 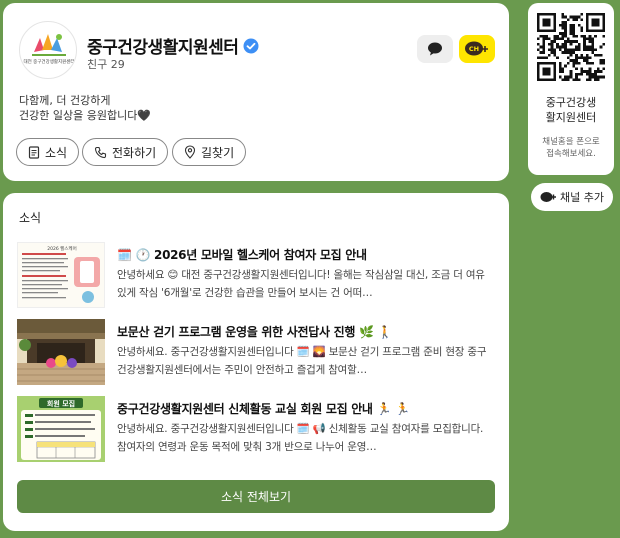 What do you see at coordinates (61, 403) in the screenshot?
I see `svg-text: 회원 모집` at bounding box center [61, 403].